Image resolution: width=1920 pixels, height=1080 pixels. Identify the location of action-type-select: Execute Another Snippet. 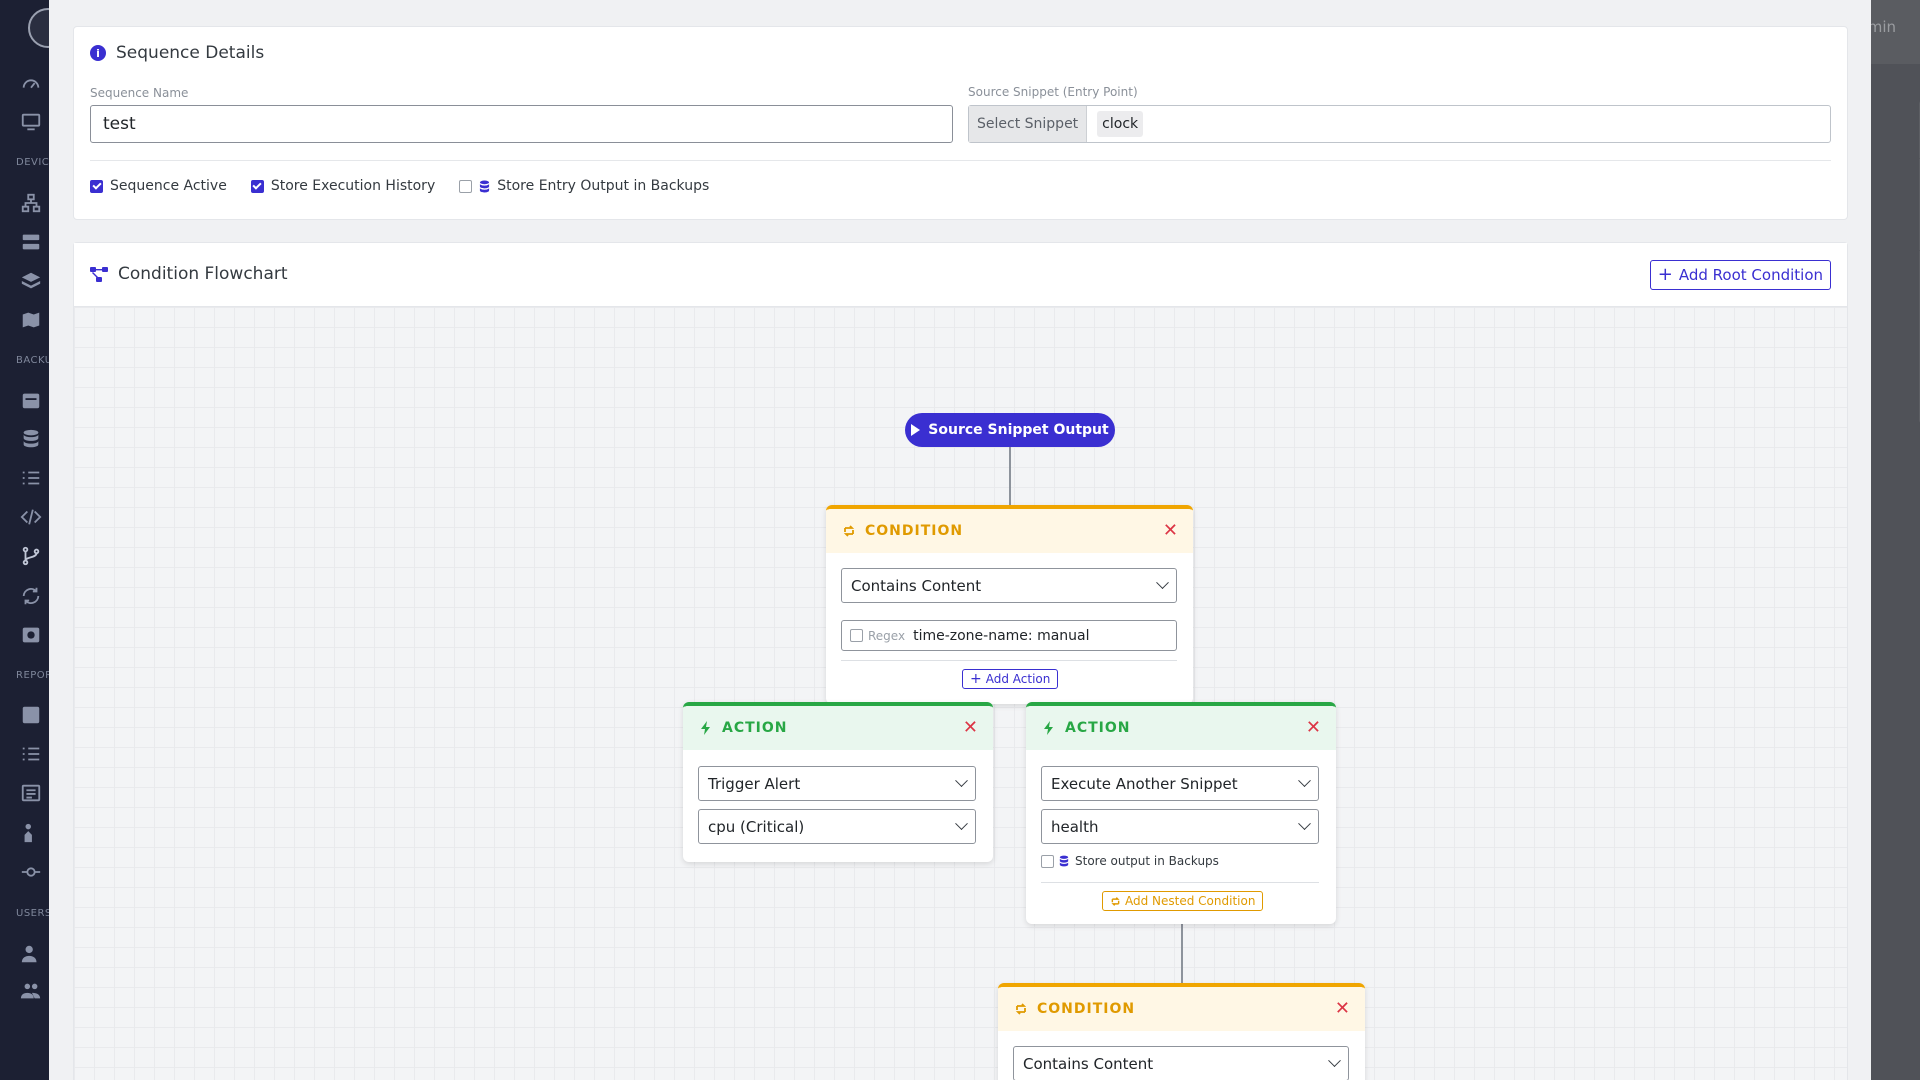
(1180, 783).